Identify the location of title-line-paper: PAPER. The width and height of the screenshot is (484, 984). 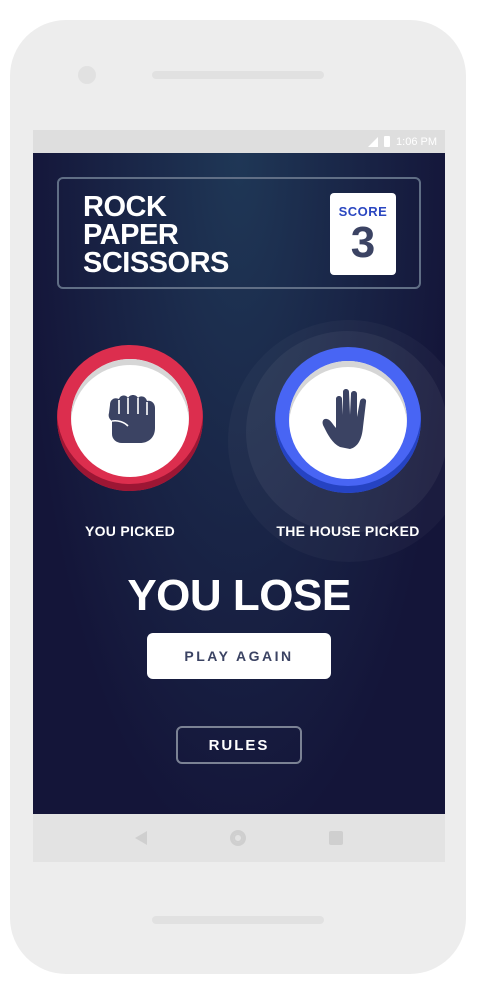
(131, 235).